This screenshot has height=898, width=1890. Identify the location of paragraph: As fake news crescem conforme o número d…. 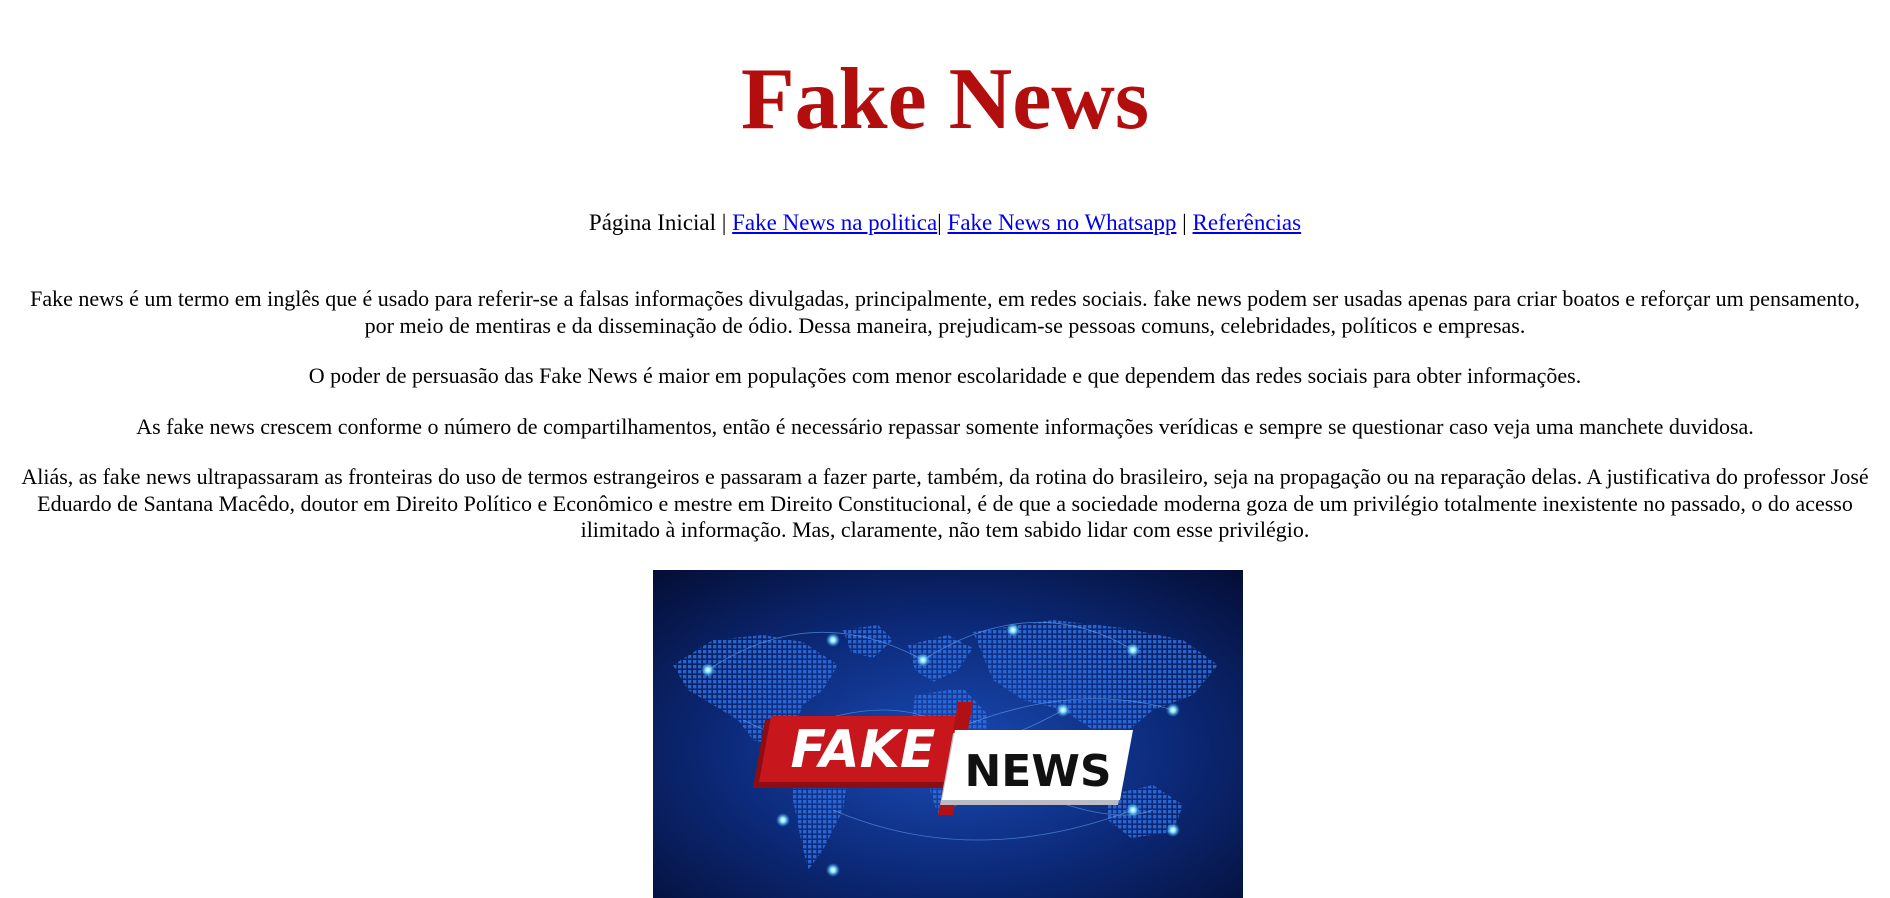
(945, 426).